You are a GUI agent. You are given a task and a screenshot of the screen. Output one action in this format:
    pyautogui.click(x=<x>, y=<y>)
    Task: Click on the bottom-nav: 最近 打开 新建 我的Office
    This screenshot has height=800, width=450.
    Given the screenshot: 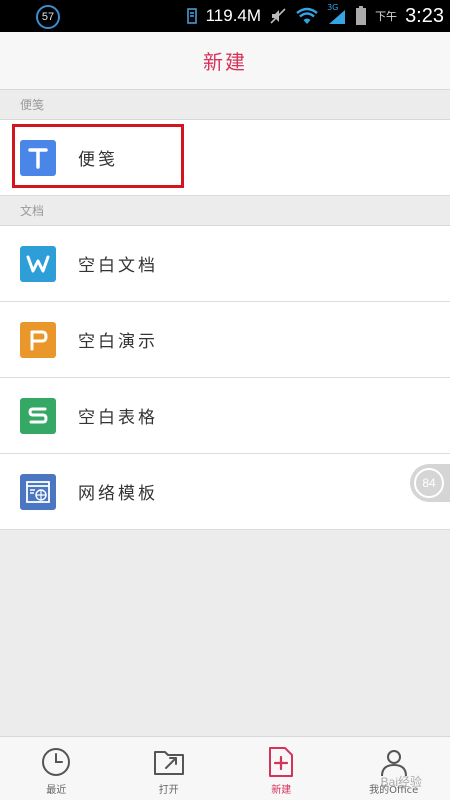 What is the action you would take?
    pyautogui.click(x=225, y=768)
    